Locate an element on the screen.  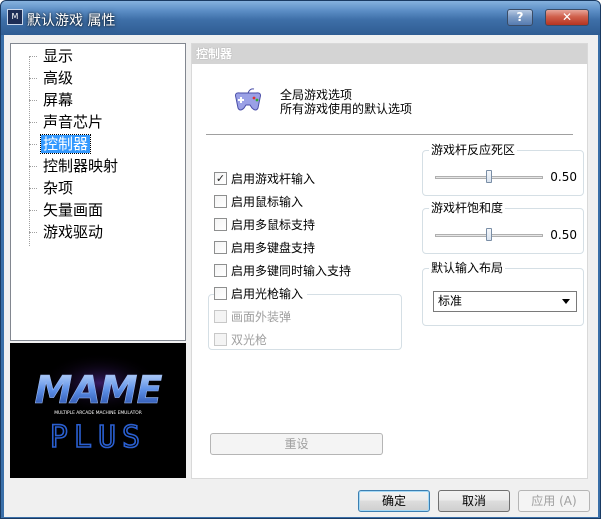
tree-item-label: 矢量画面 is located at coordinates (73, 210).